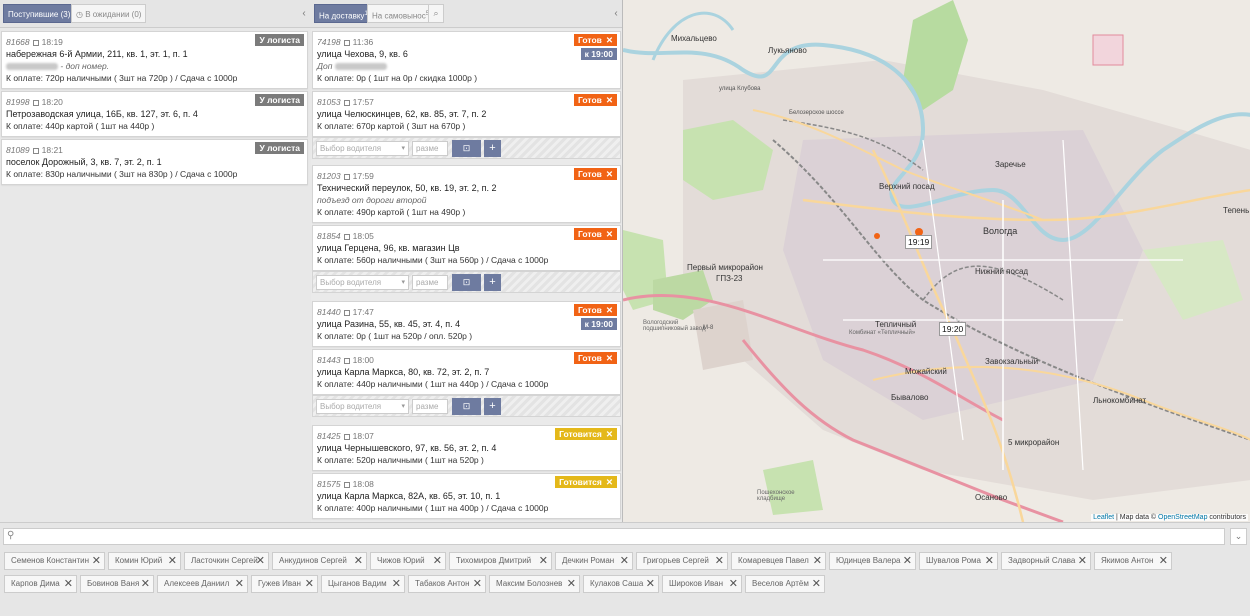  Describe the element at coordinates (156, 14) in the screenshot. I see `incoming-tabbar: Поступившие (3) ◷ В ожидании (0) ‹` at that location.